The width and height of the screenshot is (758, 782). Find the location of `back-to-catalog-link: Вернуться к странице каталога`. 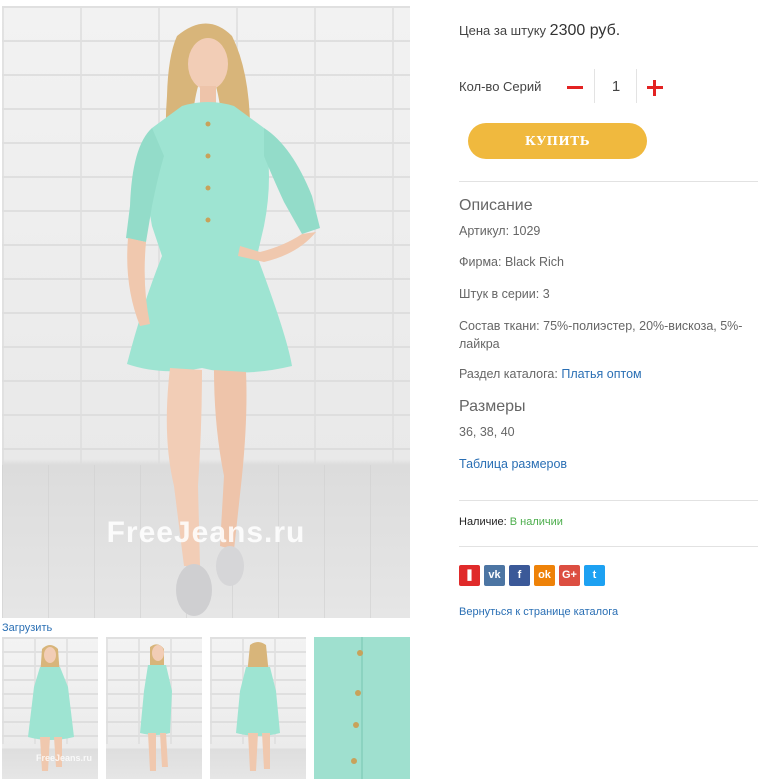

back-to-catalog-link: Вернуться к странице каталога is located at coordinates (538, 612).